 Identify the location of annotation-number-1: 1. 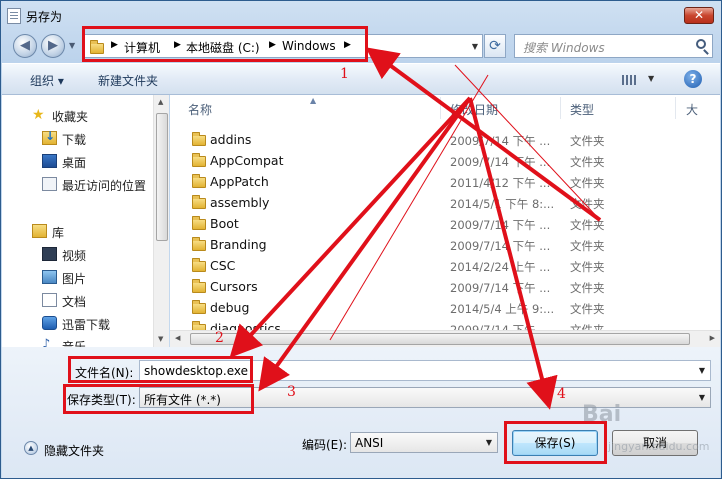
(344, 74).